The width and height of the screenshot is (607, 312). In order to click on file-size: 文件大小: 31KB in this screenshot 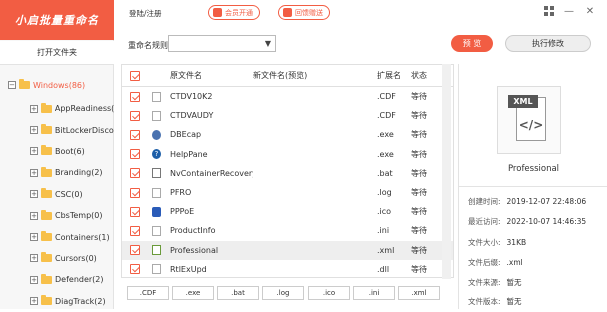, I will do `click(537, 242)`.